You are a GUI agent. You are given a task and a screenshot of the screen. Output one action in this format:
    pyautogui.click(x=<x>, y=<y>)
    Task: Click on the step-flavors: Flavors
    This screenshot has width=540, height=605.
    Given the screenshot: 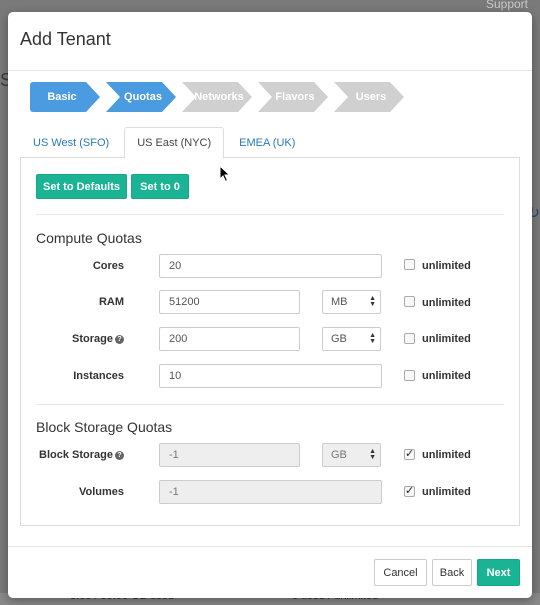 What is the action you would take?
    pyautogui.click(x=293, y=97)
    